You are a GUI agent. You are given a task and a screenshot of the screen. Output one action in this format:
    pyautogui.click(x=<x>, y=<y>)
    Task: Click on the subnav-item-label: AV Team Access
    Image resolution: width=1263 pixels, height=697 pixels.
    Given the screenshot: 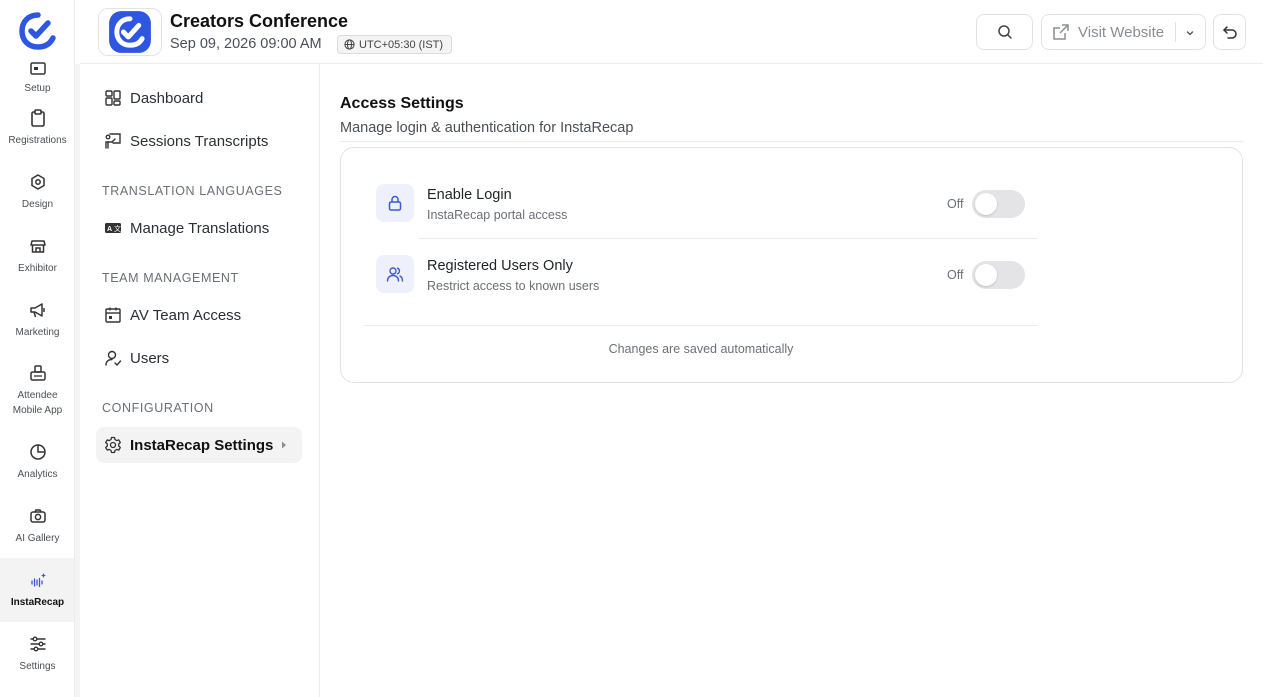 What is the action you would take?
    pyautogui.click(x=186, y=315)
    